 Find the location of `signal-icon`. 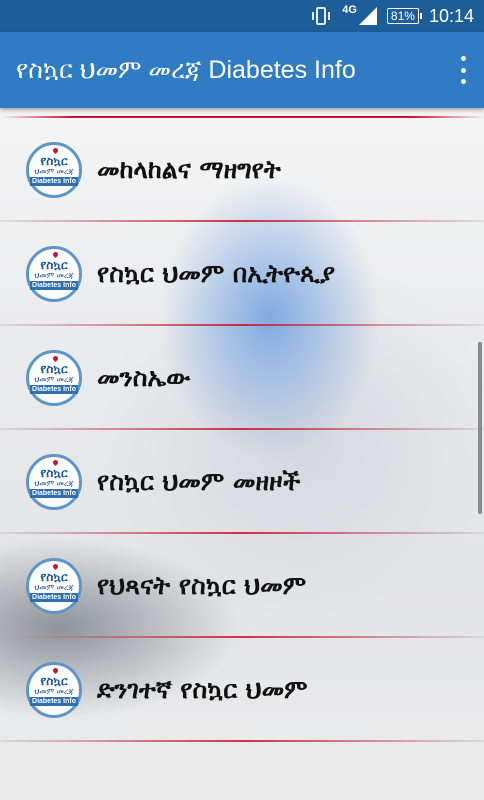

signal-icon is located at coordinates (367, 16).